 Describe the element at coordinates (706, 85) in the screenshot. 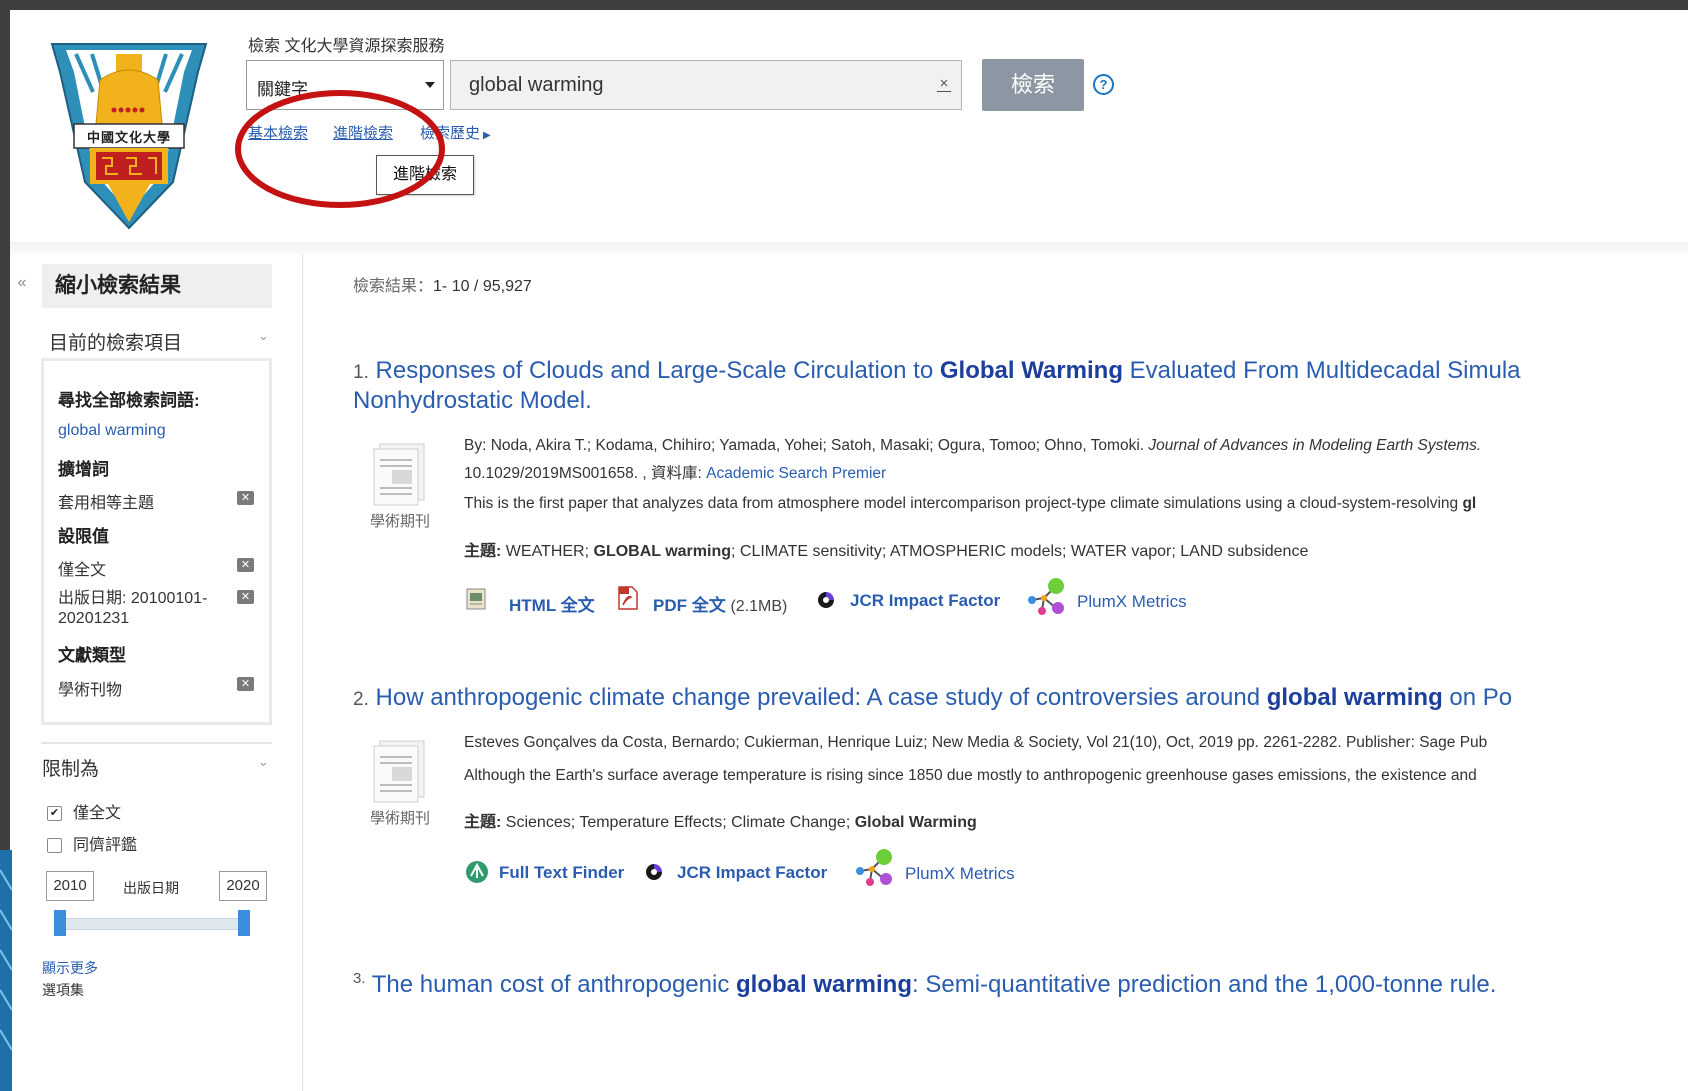

I see `search-input: global warming ×` at that location.